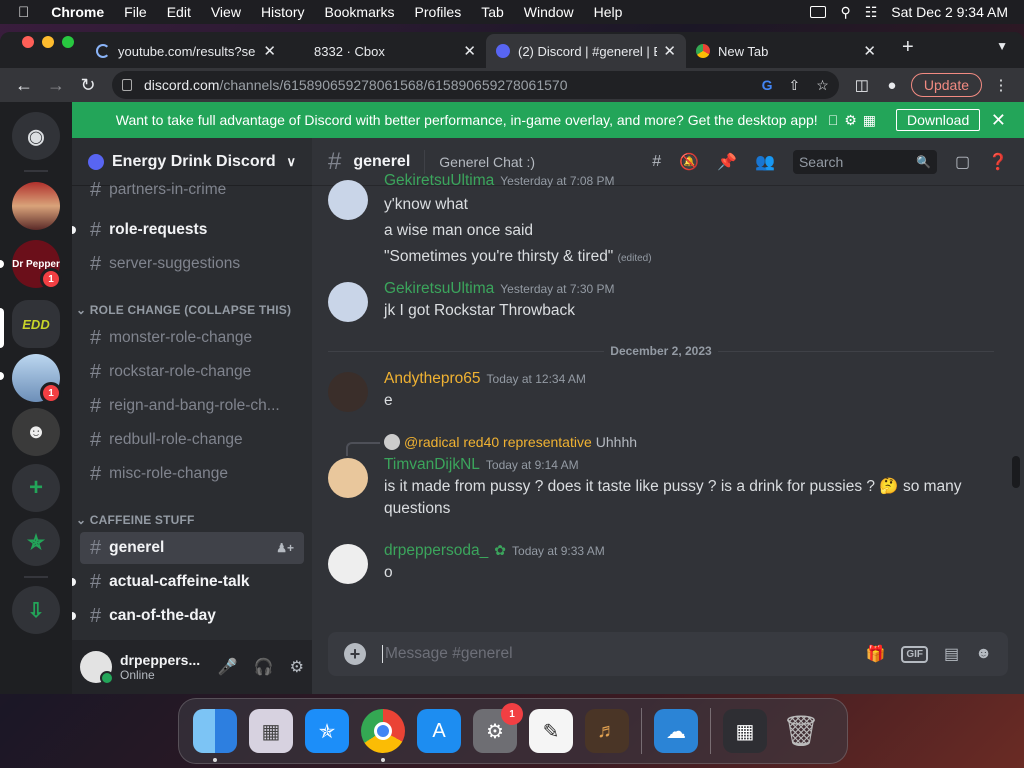 The image size is (1024, 768). I want to click on tab-youtube: youtube.com/results?se ✕, so click(186, 51).